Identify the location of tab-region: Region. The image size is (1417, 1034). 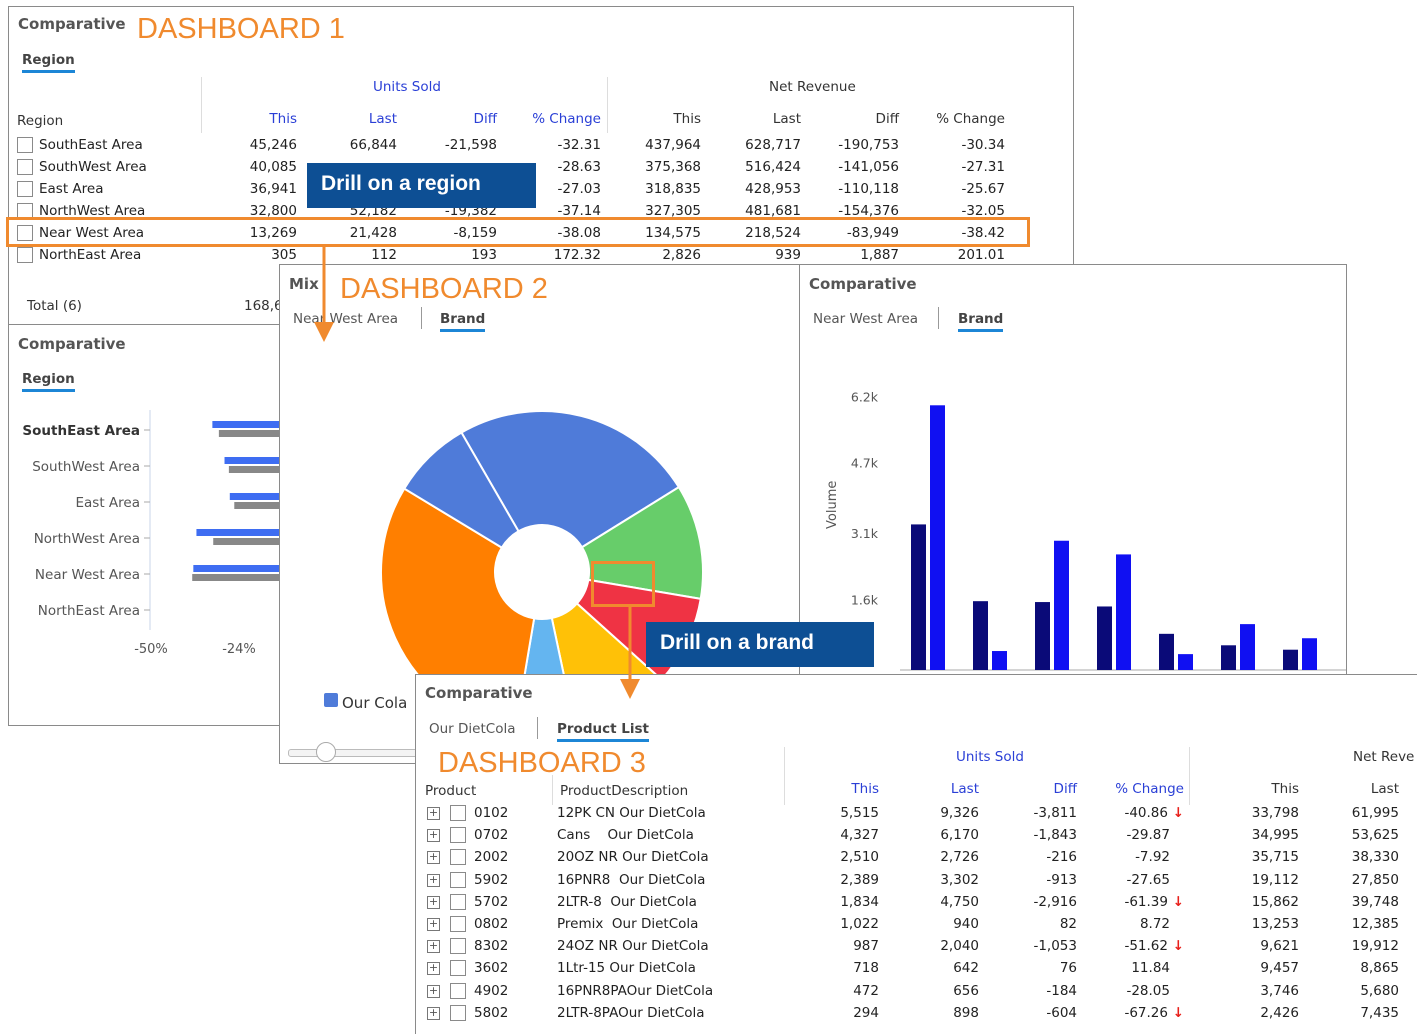
(48, 62).